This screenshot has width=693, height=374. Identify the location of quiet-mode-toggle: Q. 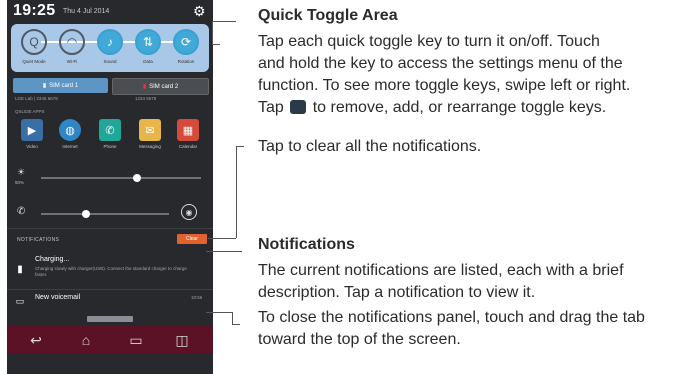
(34, 42).